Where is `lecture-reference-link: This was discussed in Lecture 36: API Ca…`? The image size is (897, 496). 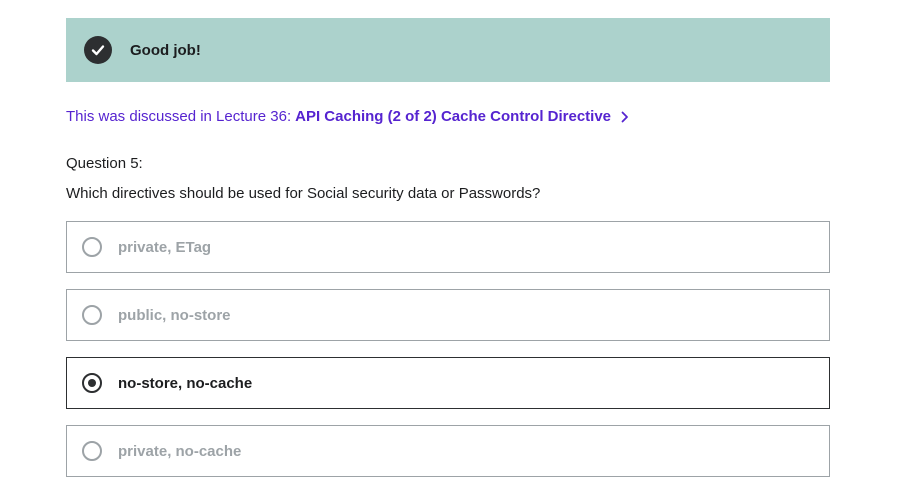 lecture-reference-link: This was discussed in Lecture 36: API Ca… is located at coordinates (347, 116).